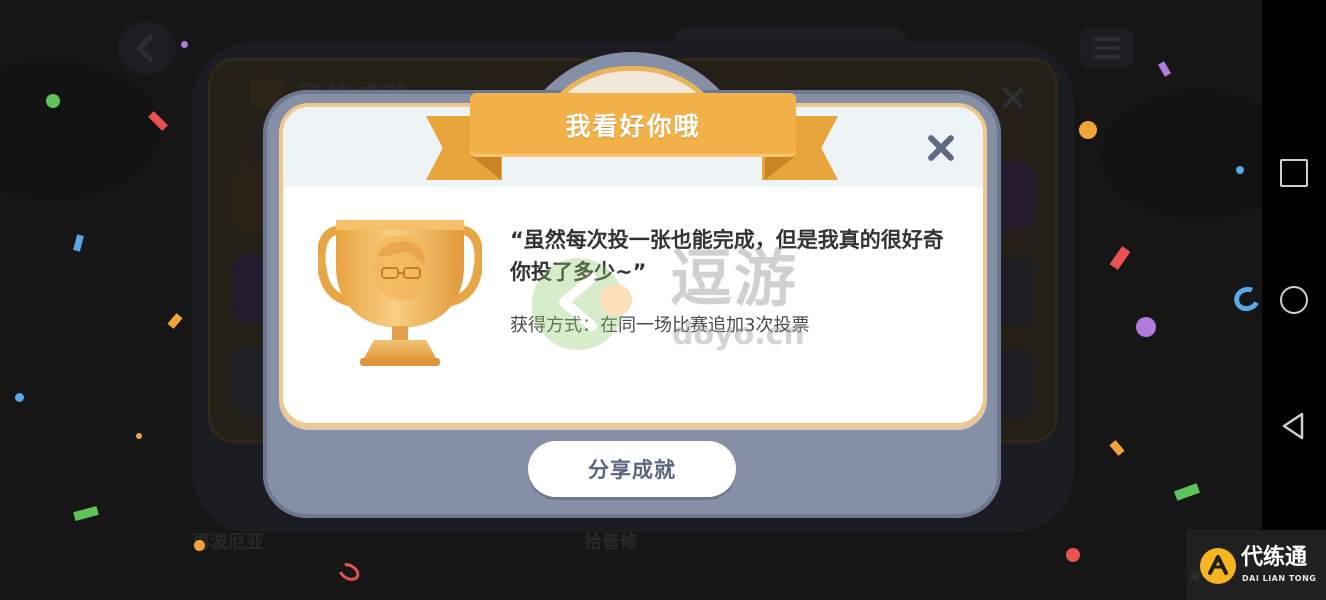 The width and height of the screenshot is (1326, 600). Describe the element at coordinates (738, 334) in the screenshot. I see `watermark-domain: doyo.cn` at that location.